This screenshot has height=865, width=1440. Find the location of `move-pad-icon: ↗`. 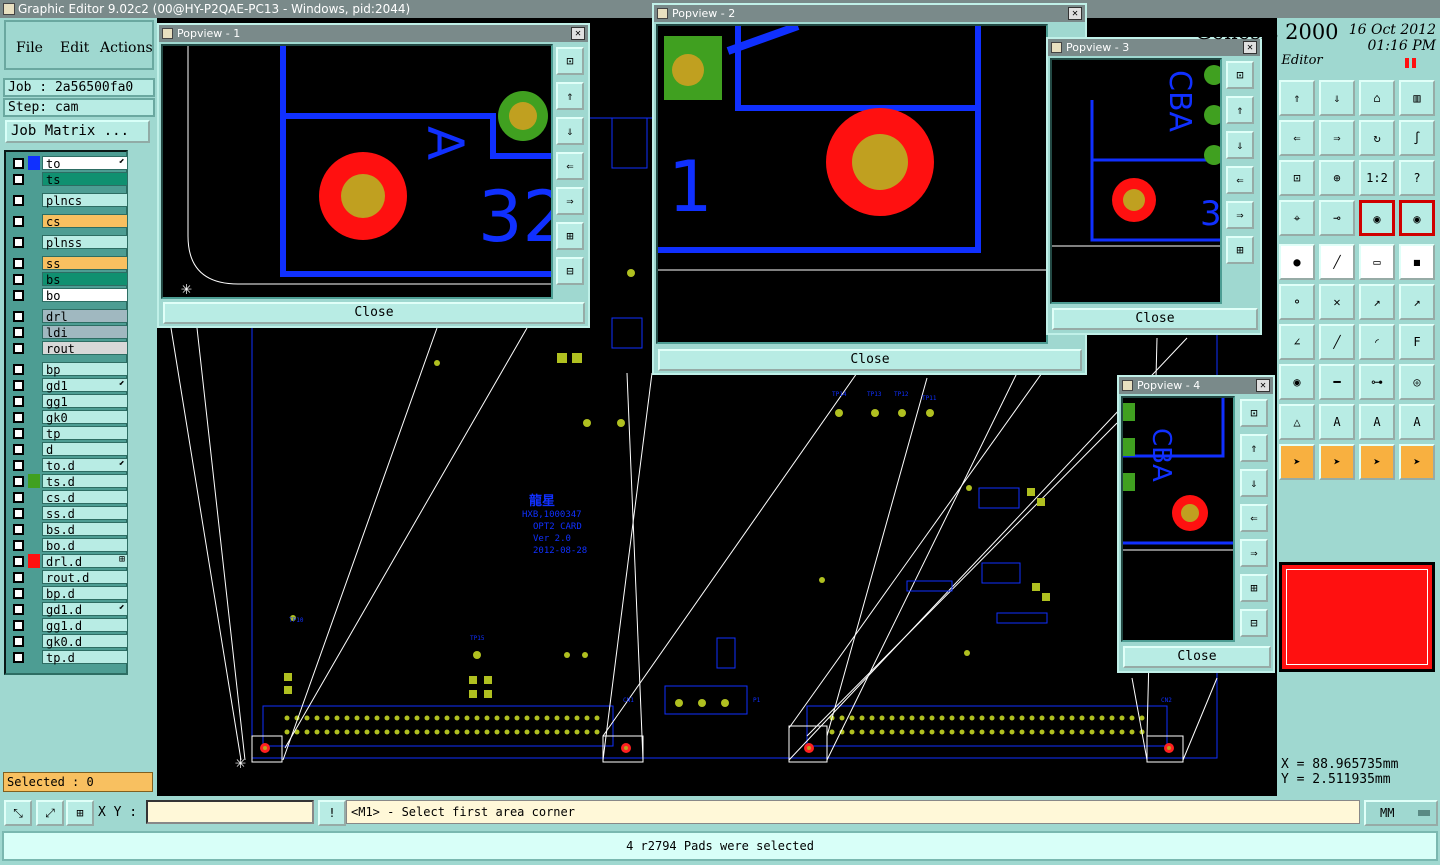

move-pad-icon: ↗ is located at coordinates (1377, 302).